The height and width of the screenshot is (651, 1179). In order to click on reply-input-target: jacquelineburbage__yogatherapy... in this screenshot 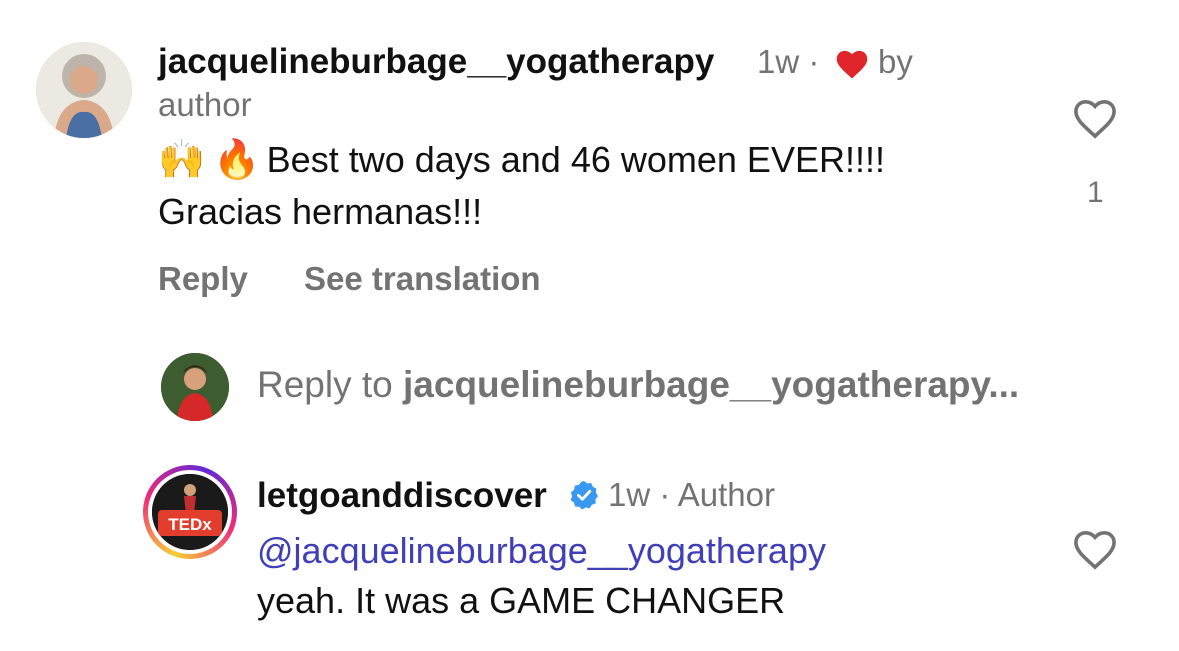, I will do `click(711, 384)`.